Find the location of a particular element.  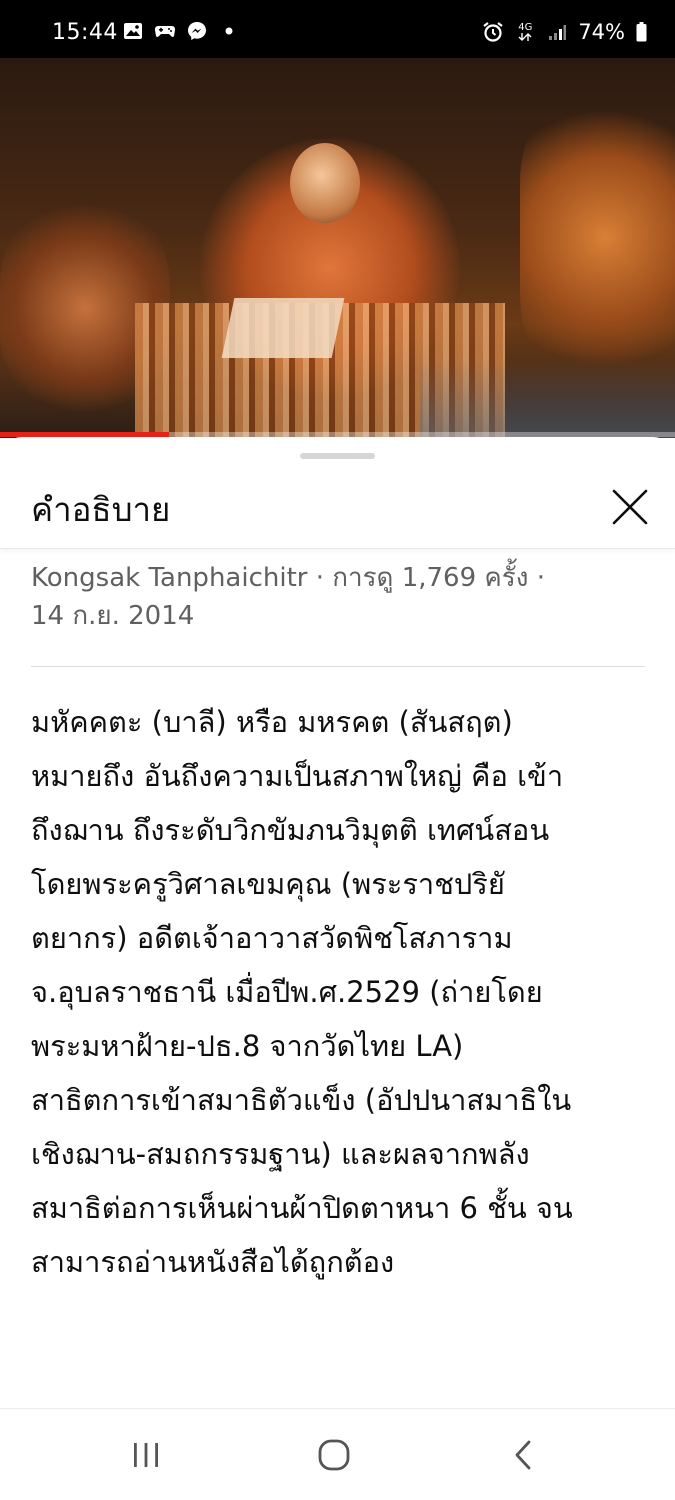

home-button is located at coordinates (334, 1455).